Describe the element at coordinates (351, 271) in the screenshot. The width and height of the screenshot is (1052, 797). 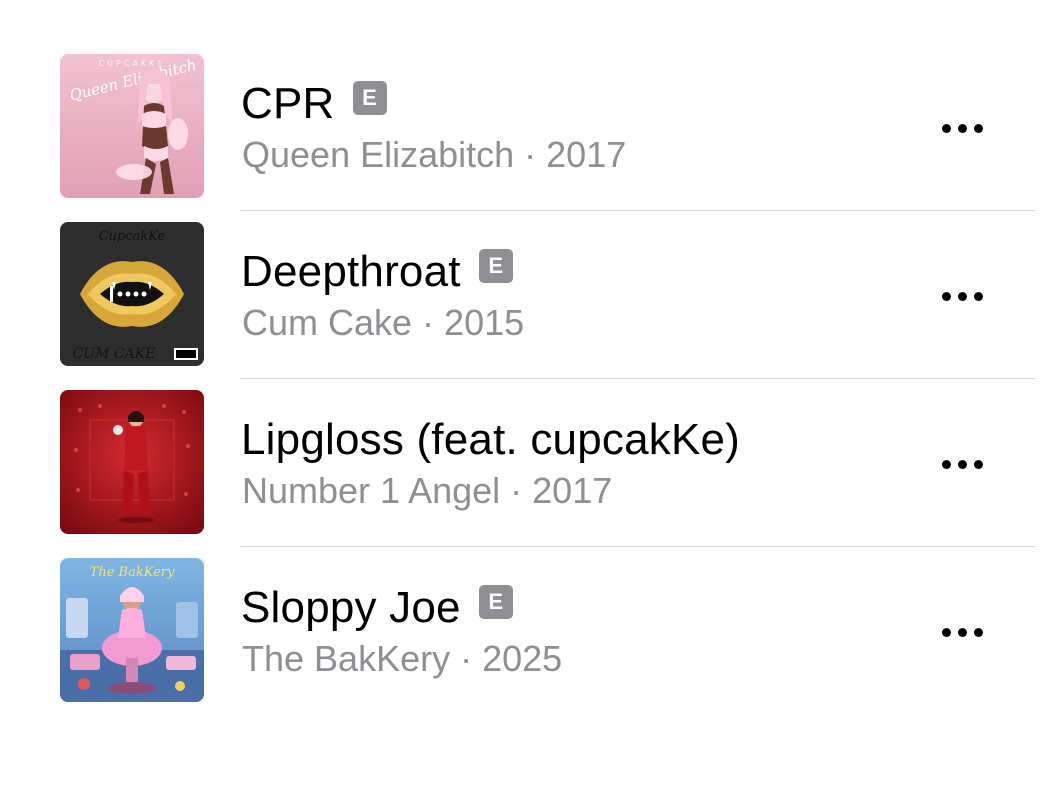
I see `song-title: Deepthroat` at that location.